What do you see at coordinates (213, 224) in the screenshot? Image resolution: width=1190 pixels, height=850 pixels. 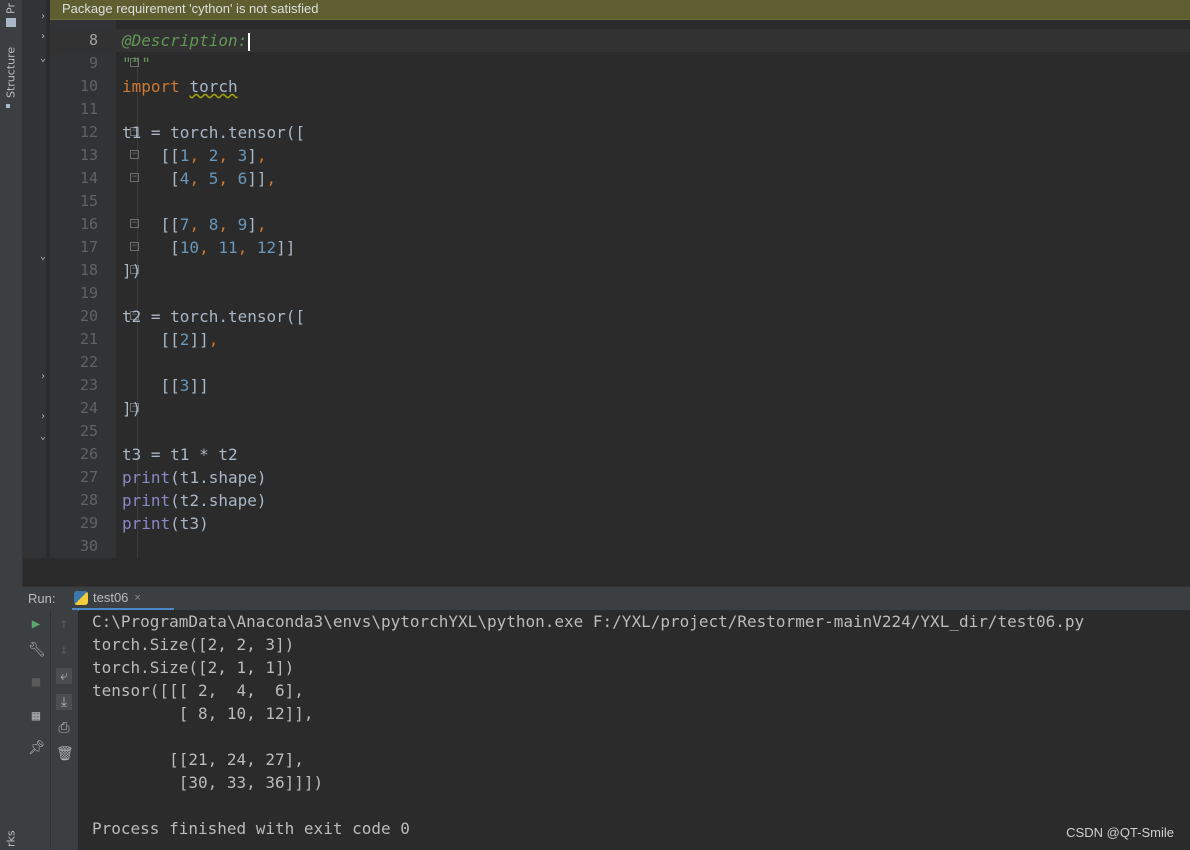 I see `code-token: 8` at bounding box center [213, 224].